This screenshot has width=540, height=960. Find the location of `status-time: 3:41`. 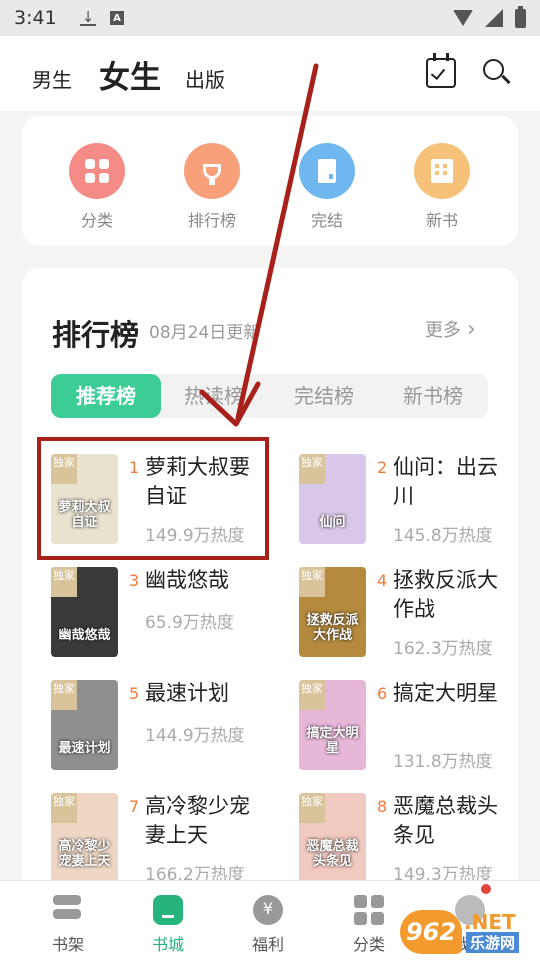

status-time: 3:41 is located at coordinates (35, 18).